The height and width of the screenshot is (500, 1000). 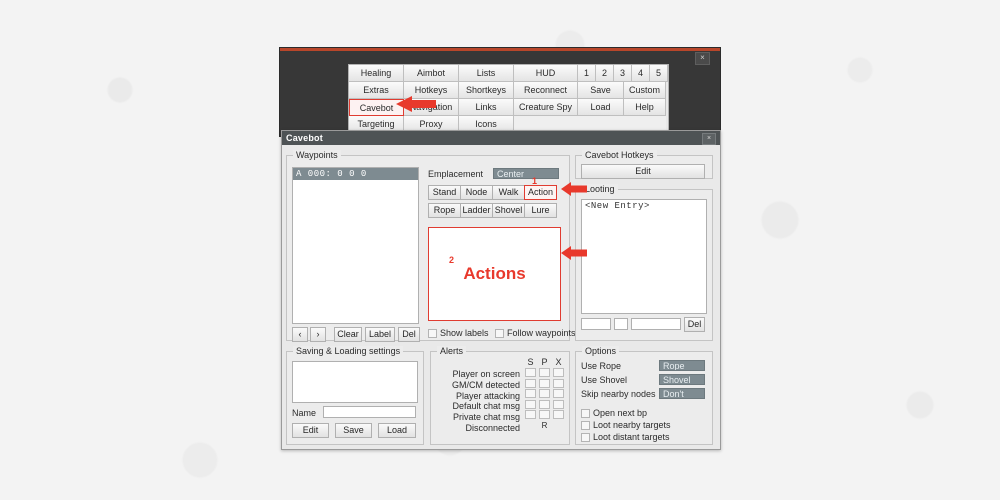 What do you see at coordinates (574, 253) in the screenshot?
I see `annotation-arrow-actions-box` at bounding box center [574, 253].